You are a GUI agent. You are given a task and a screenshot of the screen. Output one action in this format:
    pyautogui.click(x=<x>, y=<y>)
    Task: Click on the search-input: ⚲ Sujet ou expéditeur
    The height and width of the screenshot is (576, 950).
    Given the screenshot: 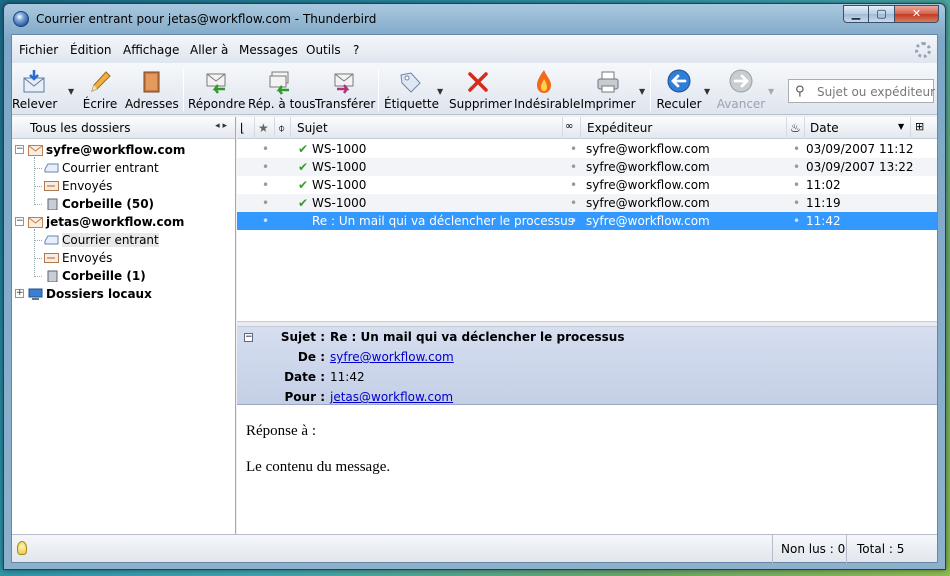 What is the action you would take?
    pyautogui.click(x=862, y=91)
    